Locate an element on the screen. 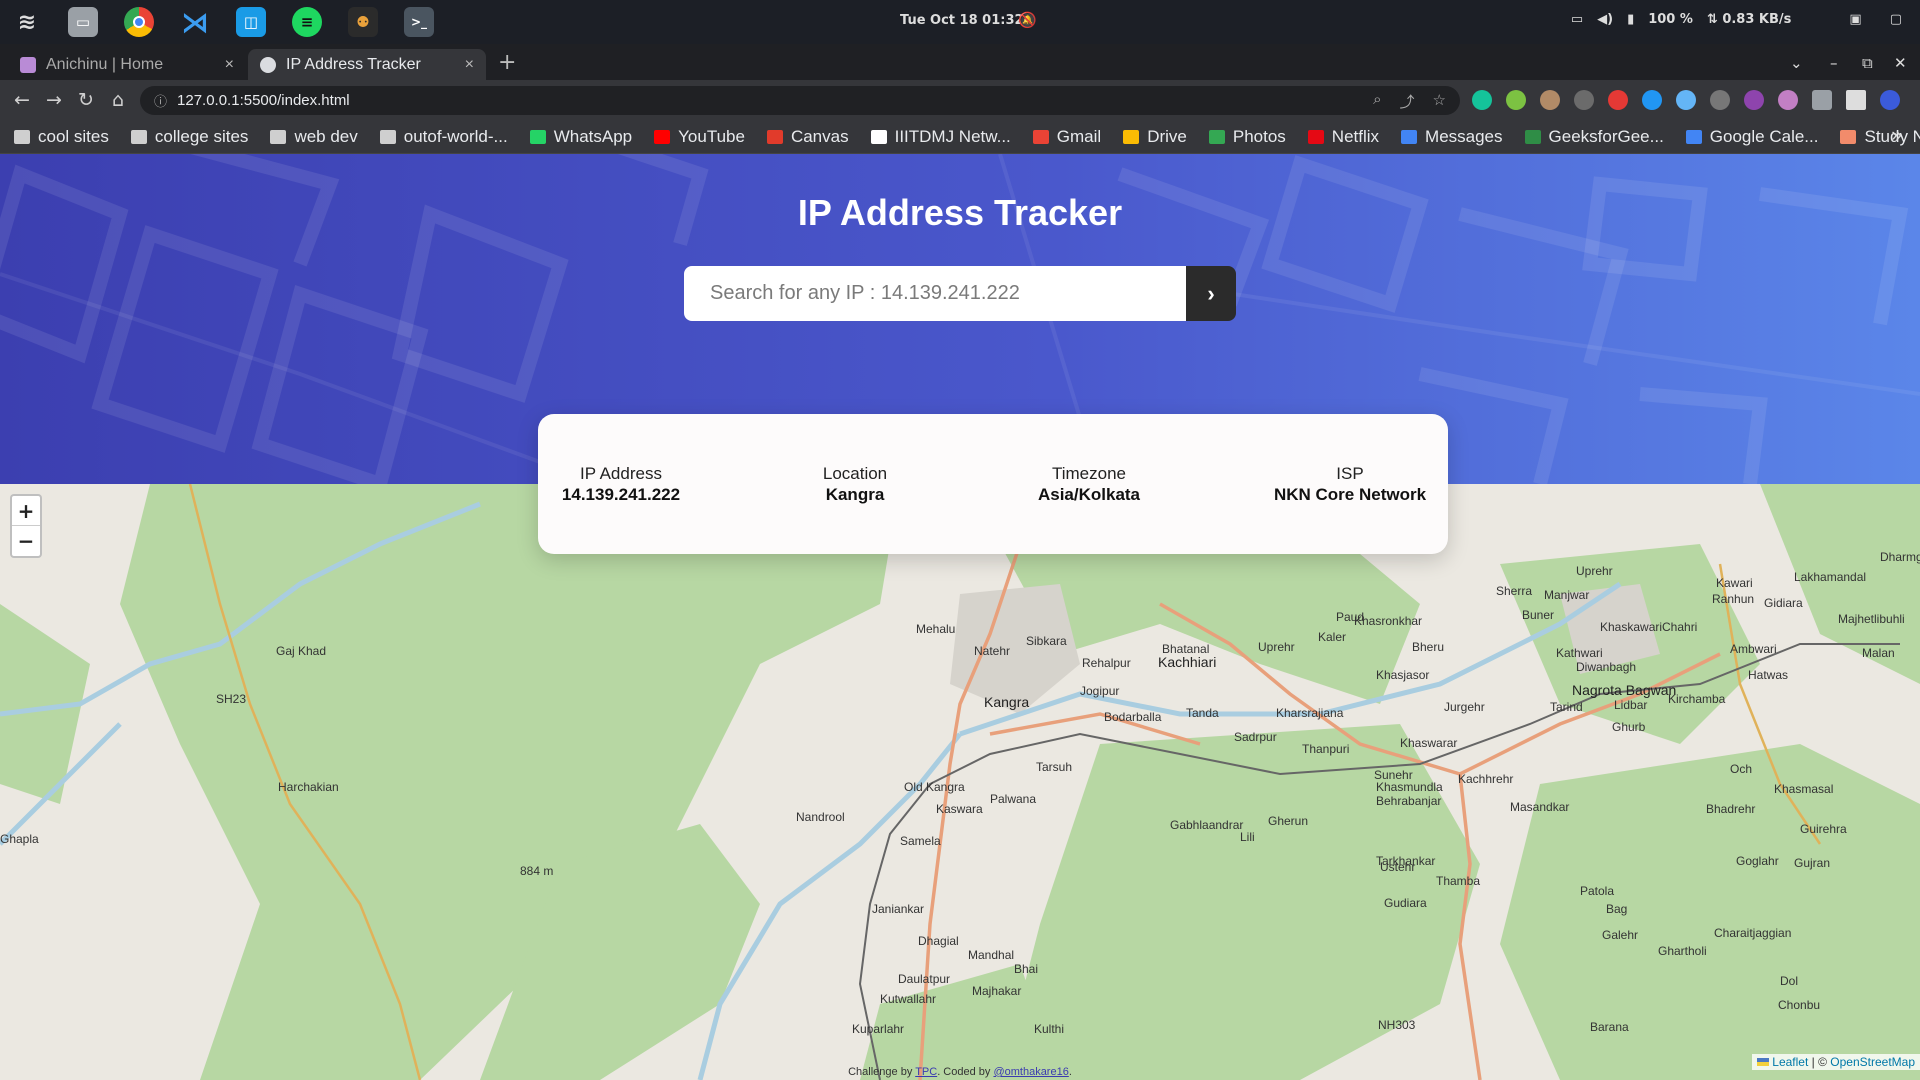  tab-search-icon: ⌄ is located at coordinates (1796, 63).